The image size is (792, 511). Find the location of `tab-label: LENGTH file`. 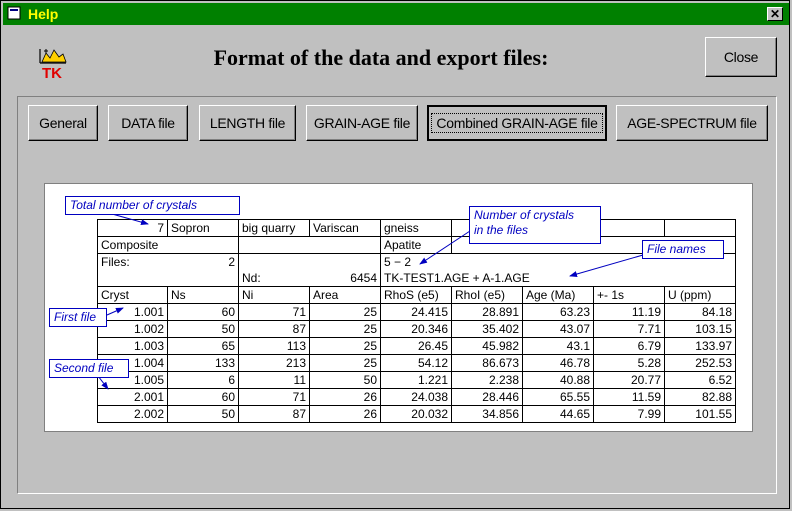

tab-label: LENGTH file is located at coordinates (247, 123).